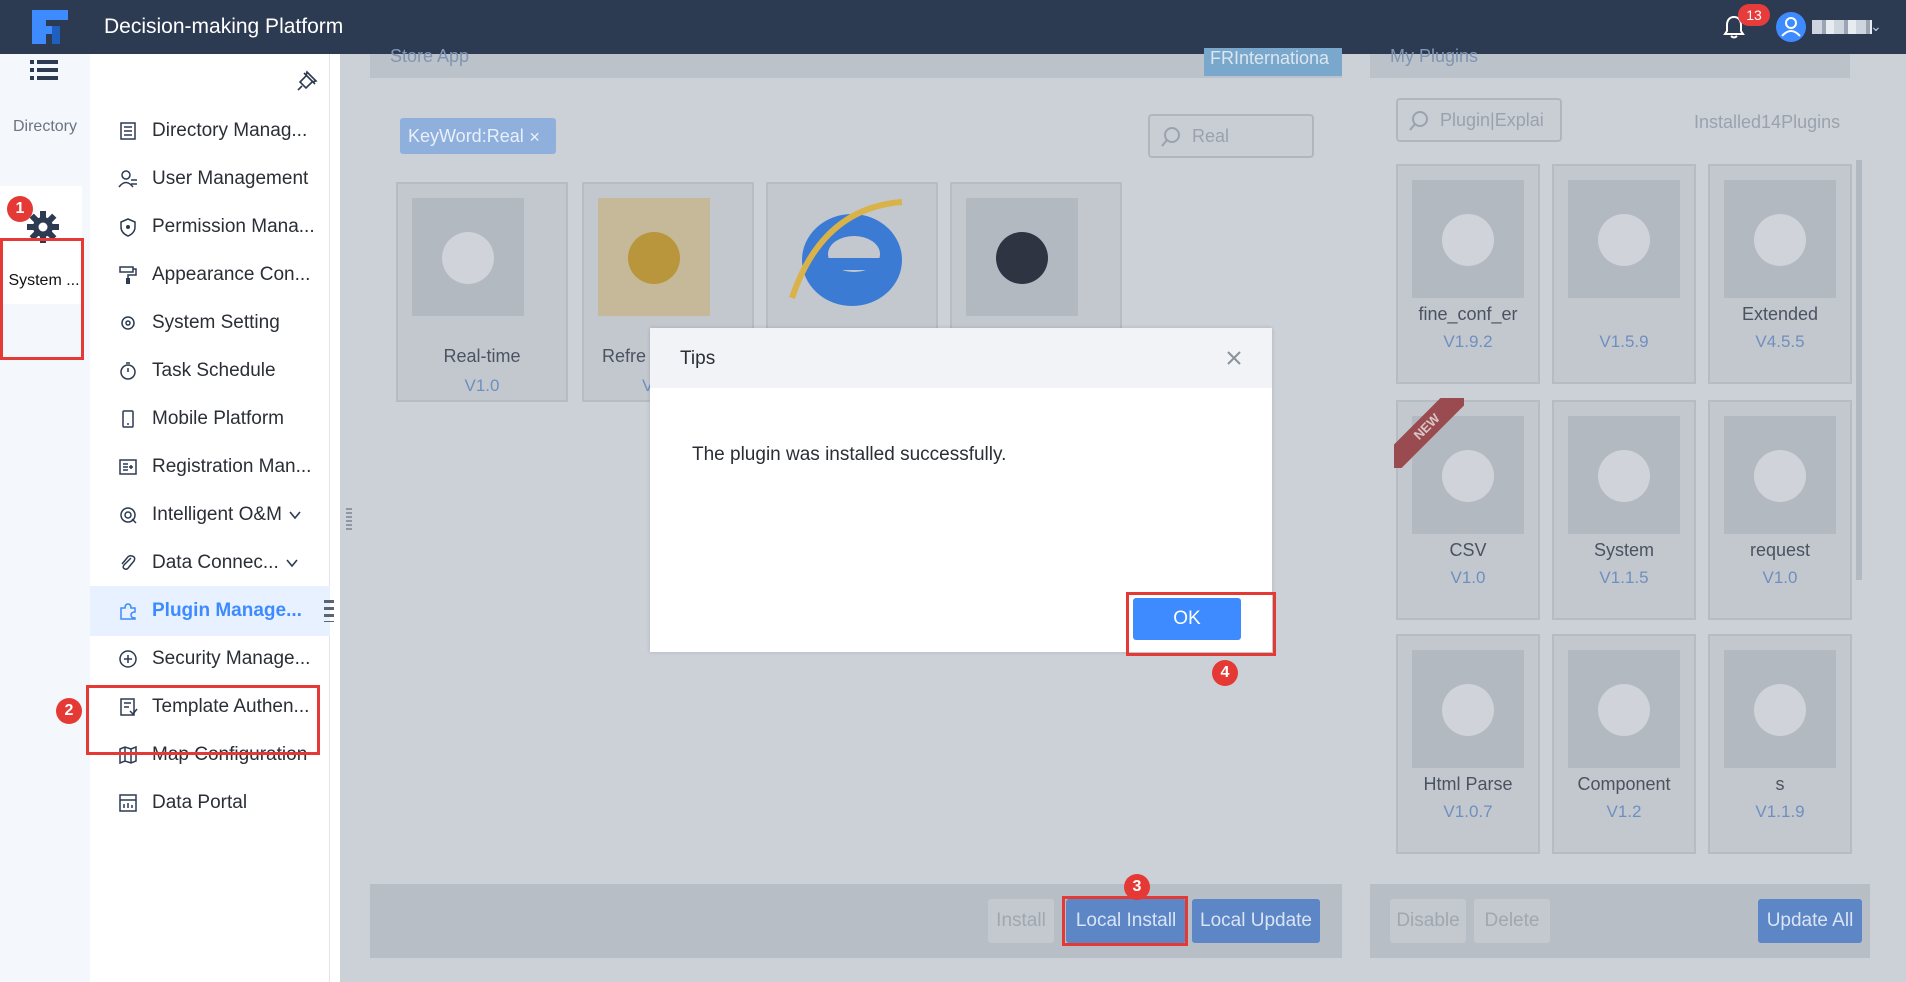  I want to click on my-plugins-title: My Plugins, so click(1434, 56).